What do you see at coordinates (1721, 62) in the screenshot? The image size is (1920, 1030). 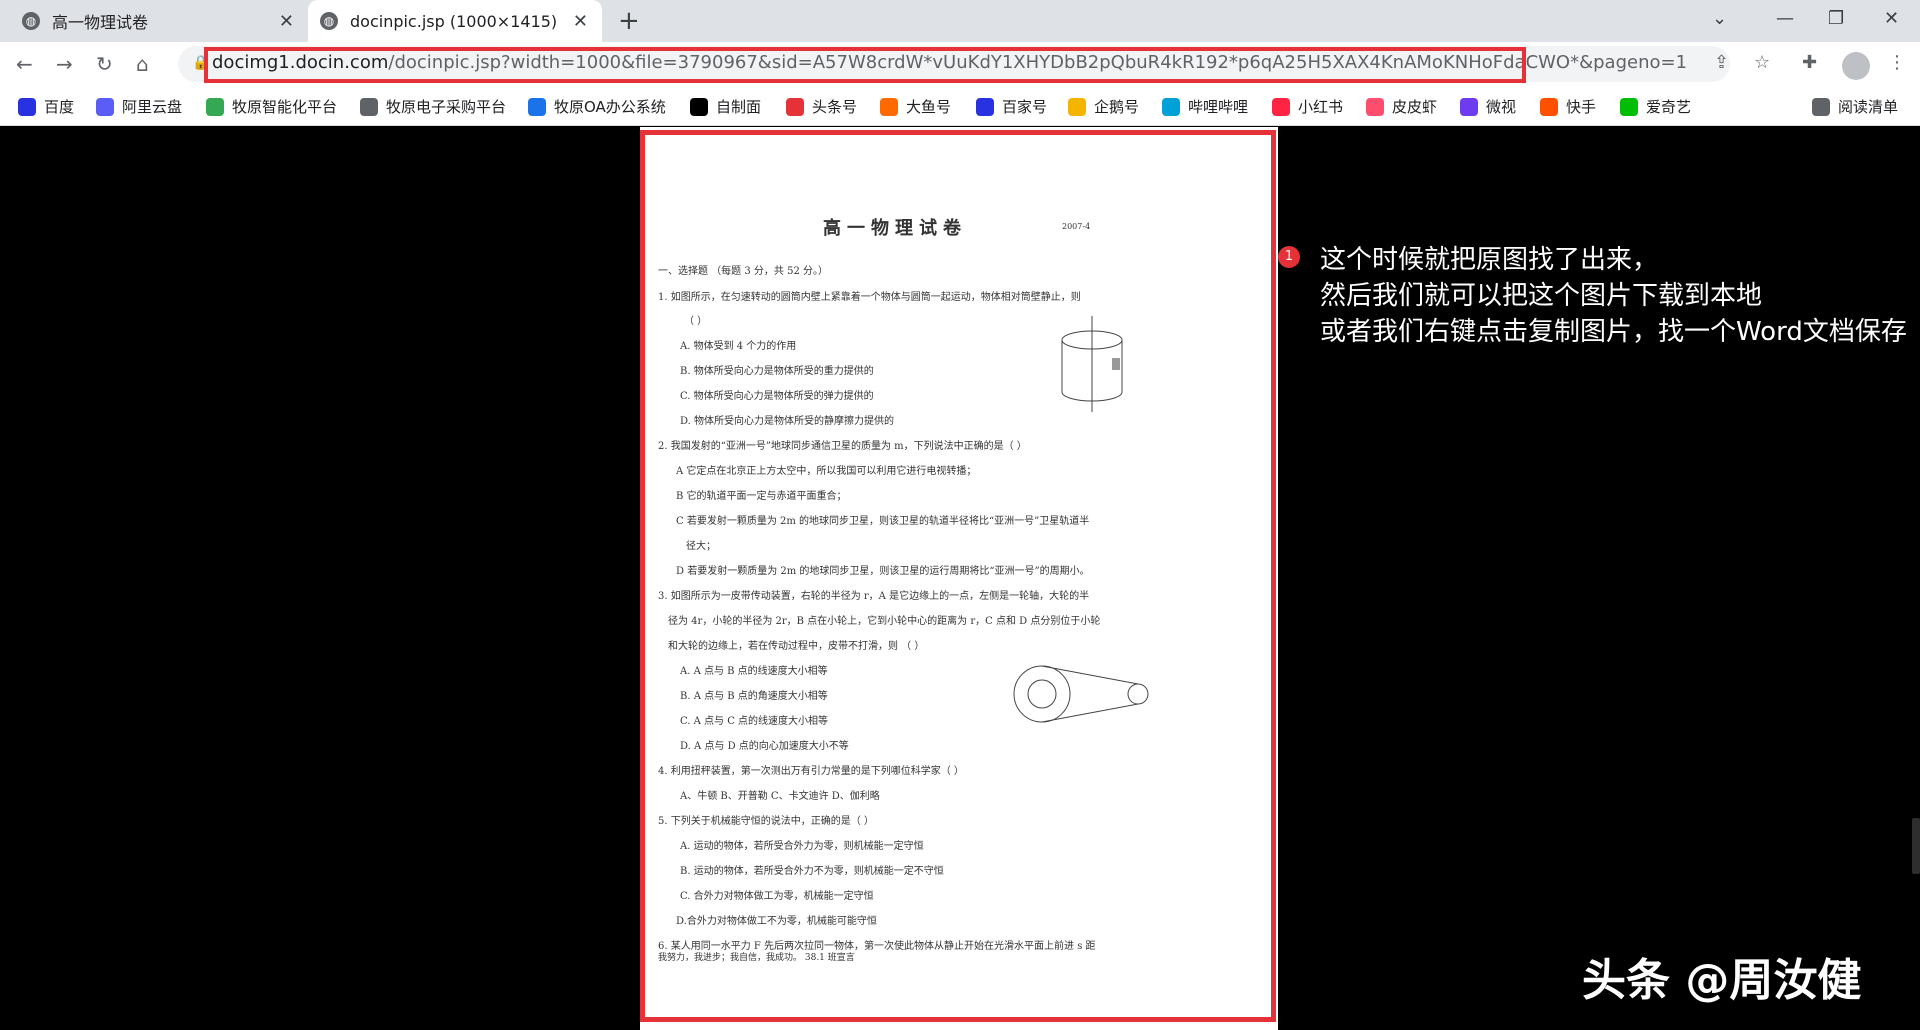 I see `share-icon: ⇪` at bounding box center [1721, 62].